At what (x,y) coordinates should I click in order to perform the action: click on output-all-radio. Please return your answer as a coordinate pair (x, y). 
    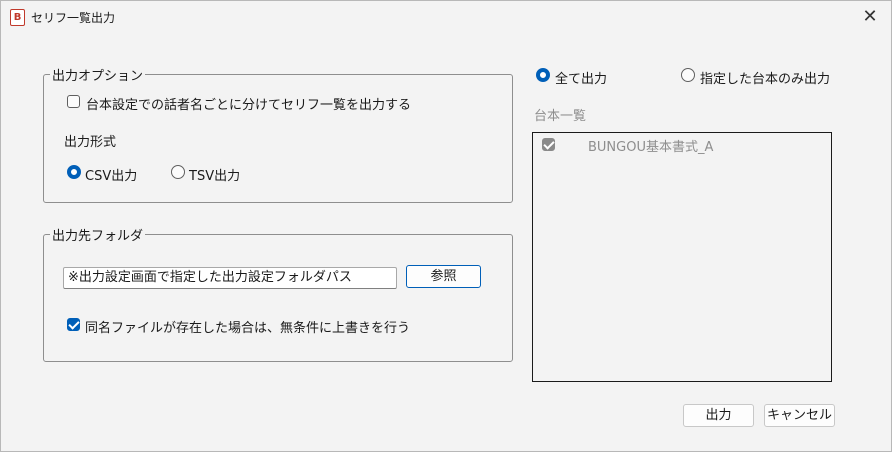
    Looking at the image, I should click on (543, 75).